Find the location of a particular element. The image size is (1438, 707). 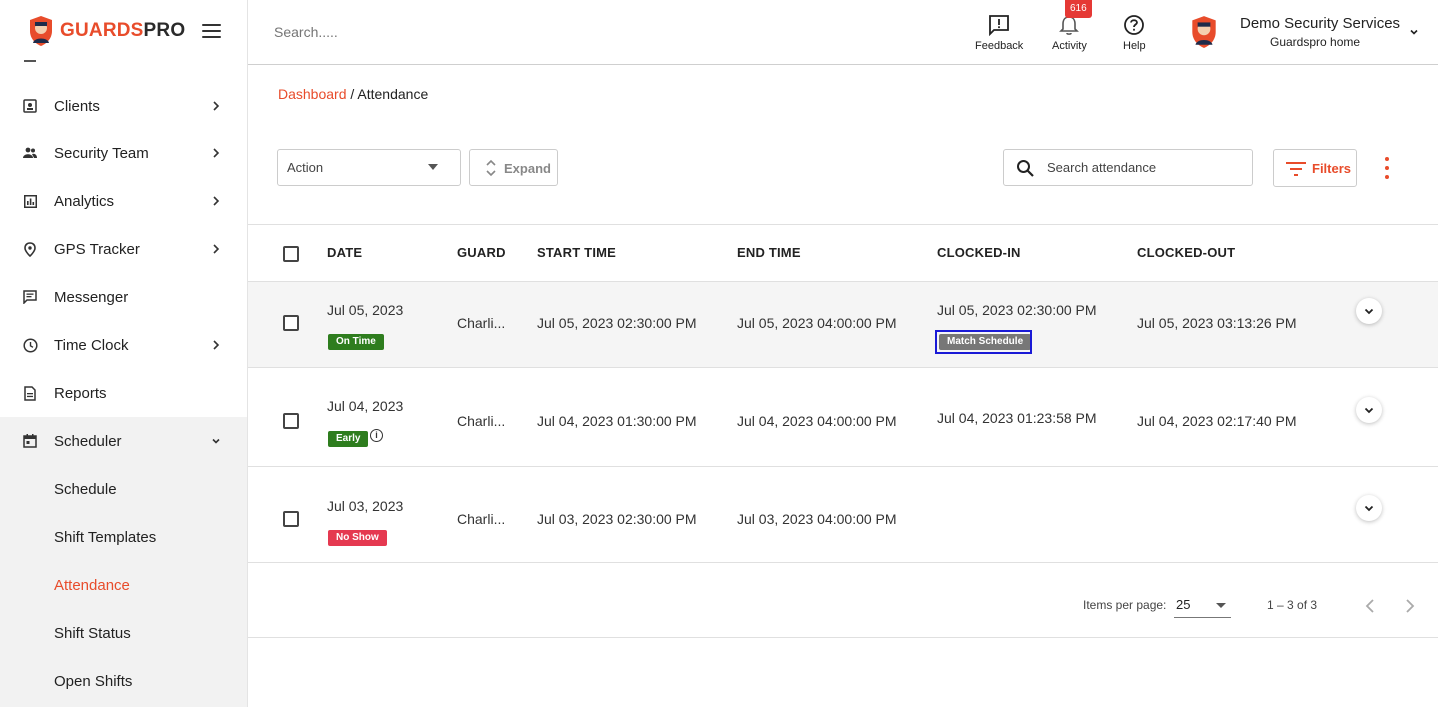

guardspro-logo: GUARDSPRO is located at coordinates (106, 31).